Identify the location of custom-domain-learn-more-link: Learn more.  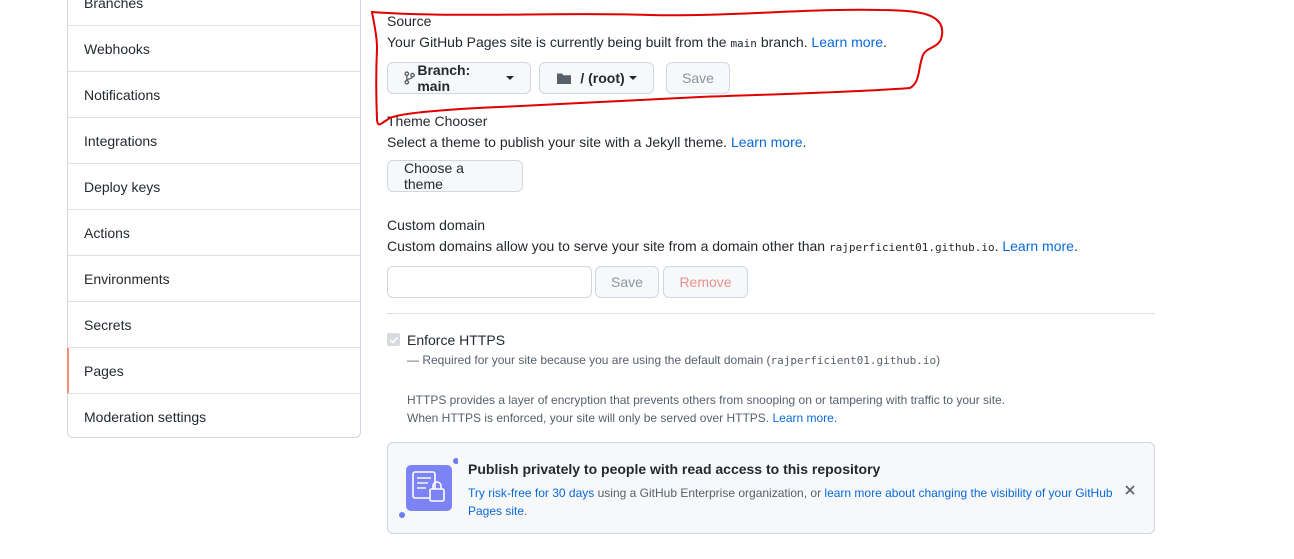
(1038, 246).